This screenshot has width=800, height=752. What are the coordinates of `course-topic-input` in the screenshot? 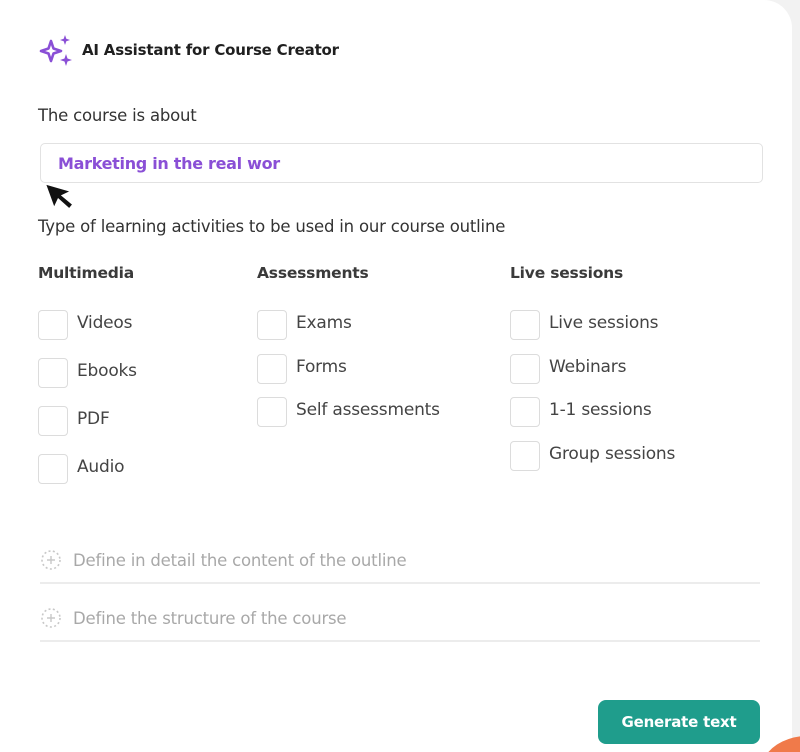 It's located at (401, 163).